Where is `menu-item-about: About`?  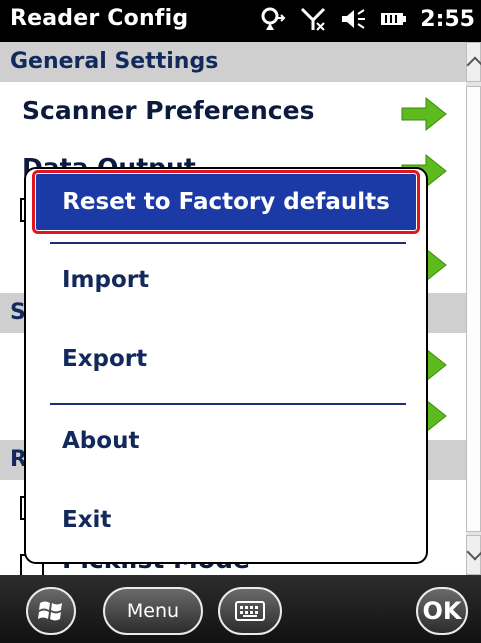 menu-item-about: About is located at coordinates (100, 441).